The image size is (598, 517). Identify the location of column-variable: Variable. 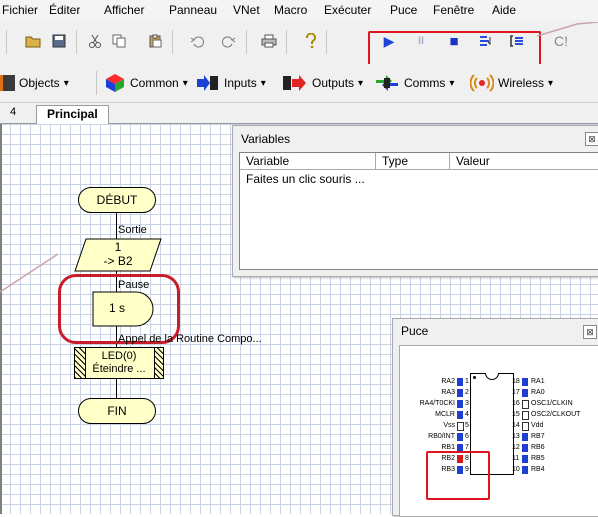
(308, 161).